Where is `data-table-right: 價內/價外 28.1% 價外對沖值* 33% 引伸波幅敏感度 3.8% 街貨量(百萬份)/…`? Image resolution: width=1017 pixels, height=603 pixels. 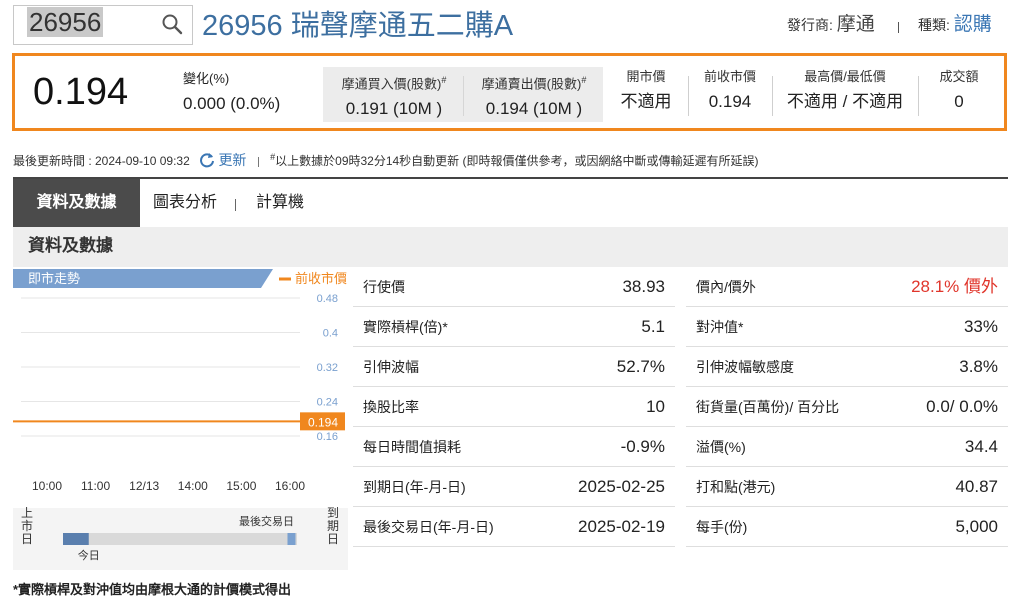
data-table-right: 價內/價外 28.1% 價外對沖值* 33% 引伸波幅敏感度 3.8% 街貨量(百萬份)/… is located at coordinates (847, 407).